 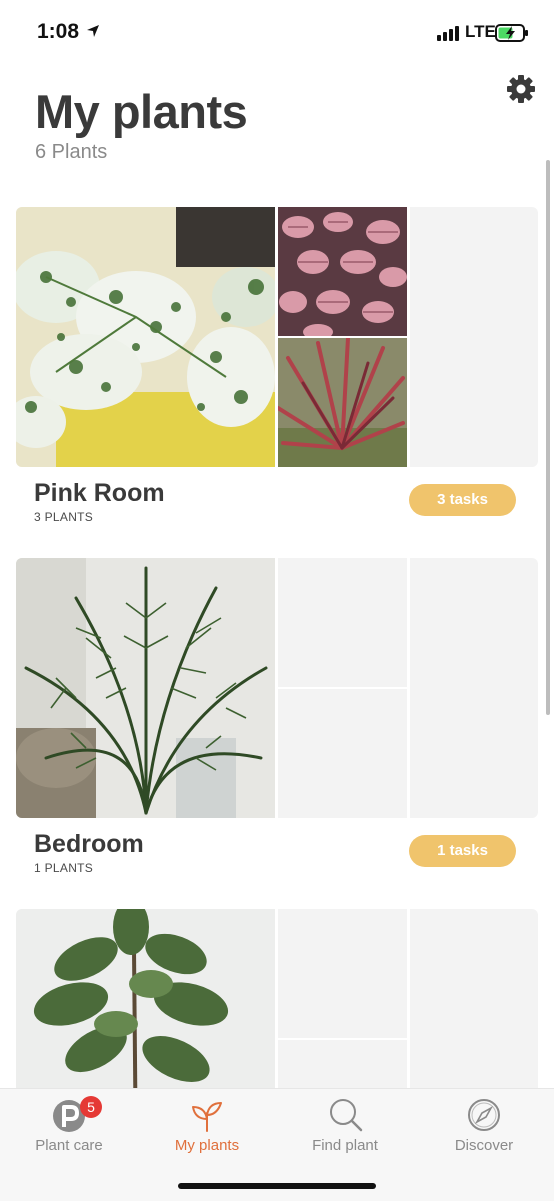 I want to click on notification-badge: 5, so click(x=91, y=1107).